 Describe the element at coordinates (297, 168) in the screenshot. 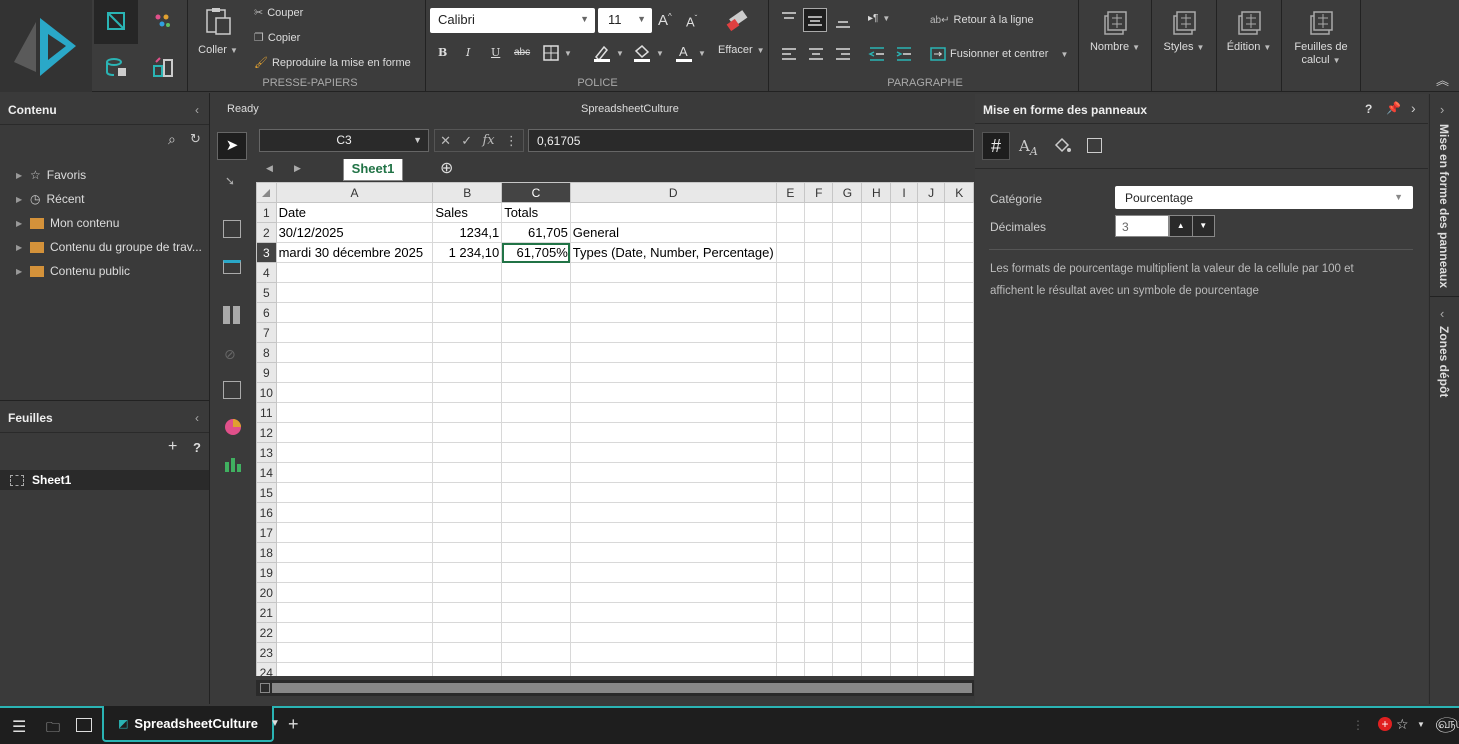

I see `next-sheet-icon: ▶` at that location.